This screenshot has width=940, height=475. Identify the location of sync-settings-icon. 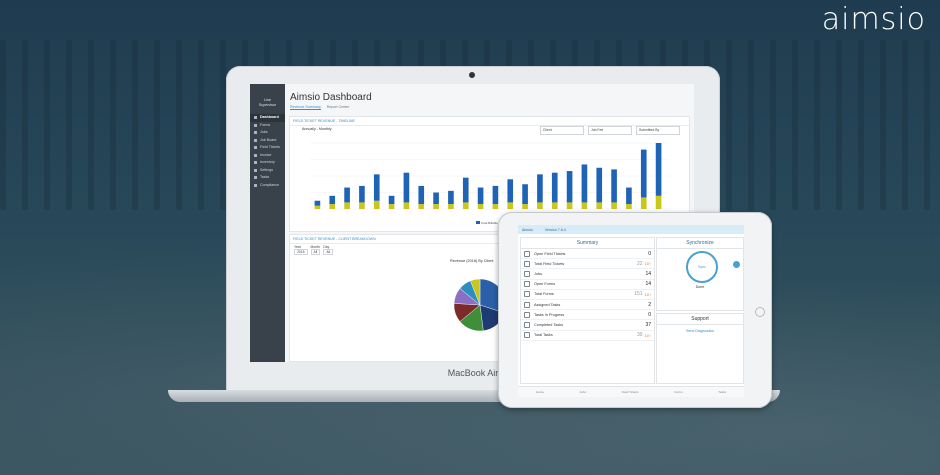
(736, 264).